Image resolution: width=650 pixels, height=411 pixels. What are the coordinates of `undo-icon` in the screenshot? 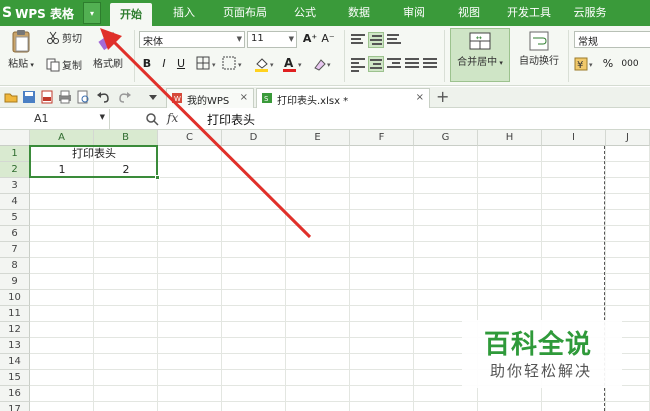 It's located at (103, 97).